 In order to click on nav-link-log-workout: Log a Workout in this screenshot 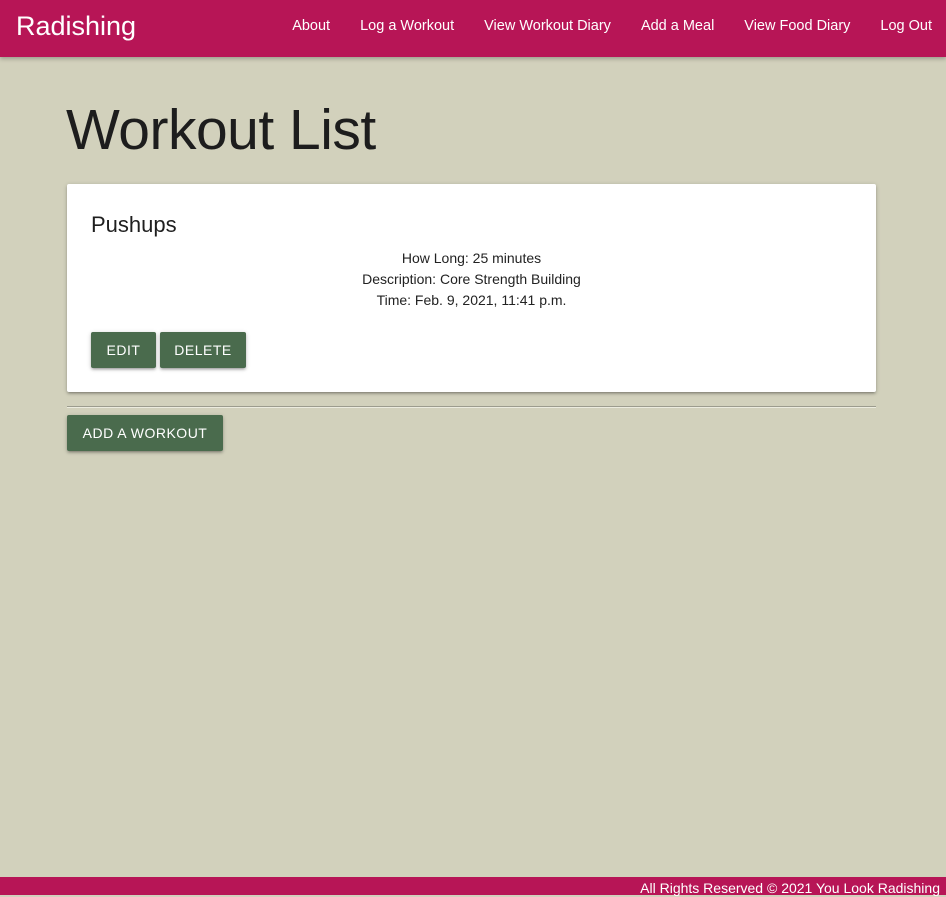, I will do `click(407, 26)`.